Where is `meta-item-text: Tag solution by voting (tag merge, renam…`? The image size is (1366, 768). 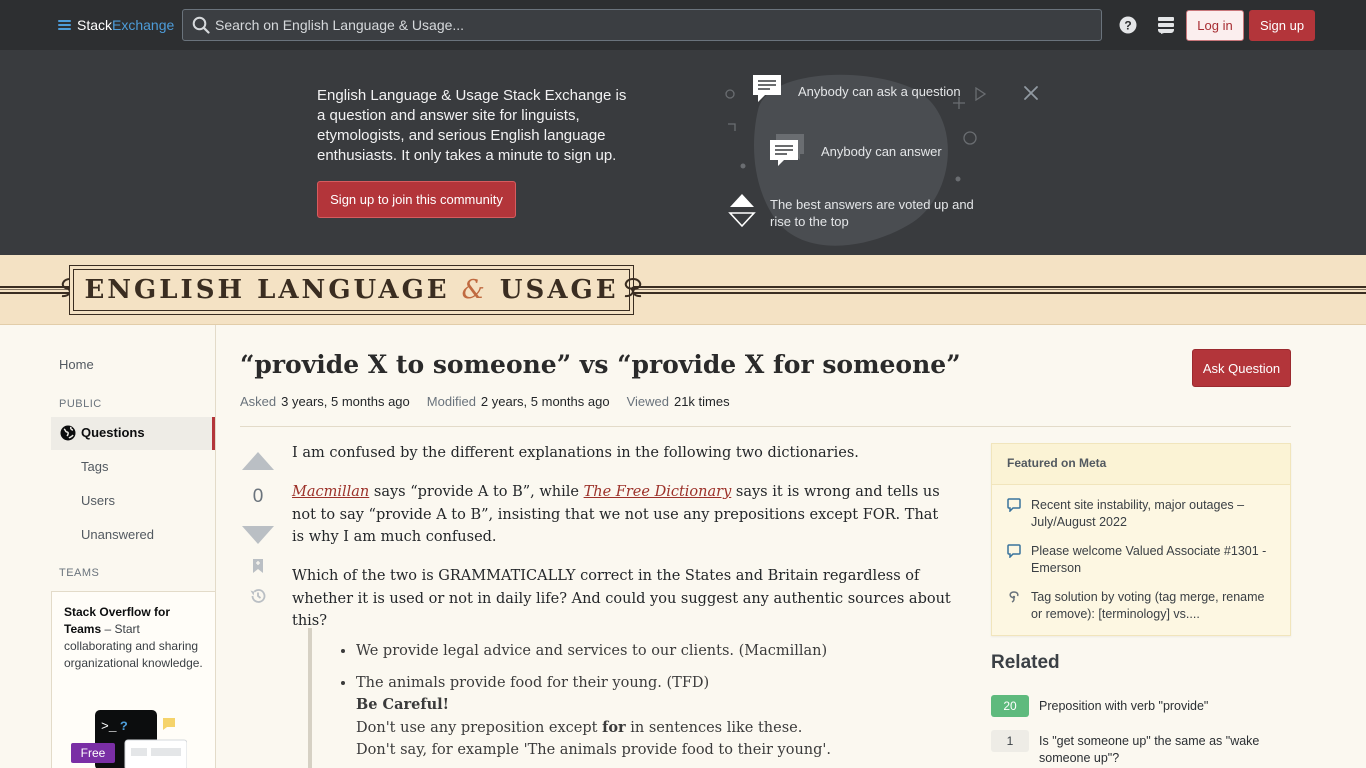 meta-item-text: Tag solution by voting (tag merge, renam… is located at coordinates (1154, 606).